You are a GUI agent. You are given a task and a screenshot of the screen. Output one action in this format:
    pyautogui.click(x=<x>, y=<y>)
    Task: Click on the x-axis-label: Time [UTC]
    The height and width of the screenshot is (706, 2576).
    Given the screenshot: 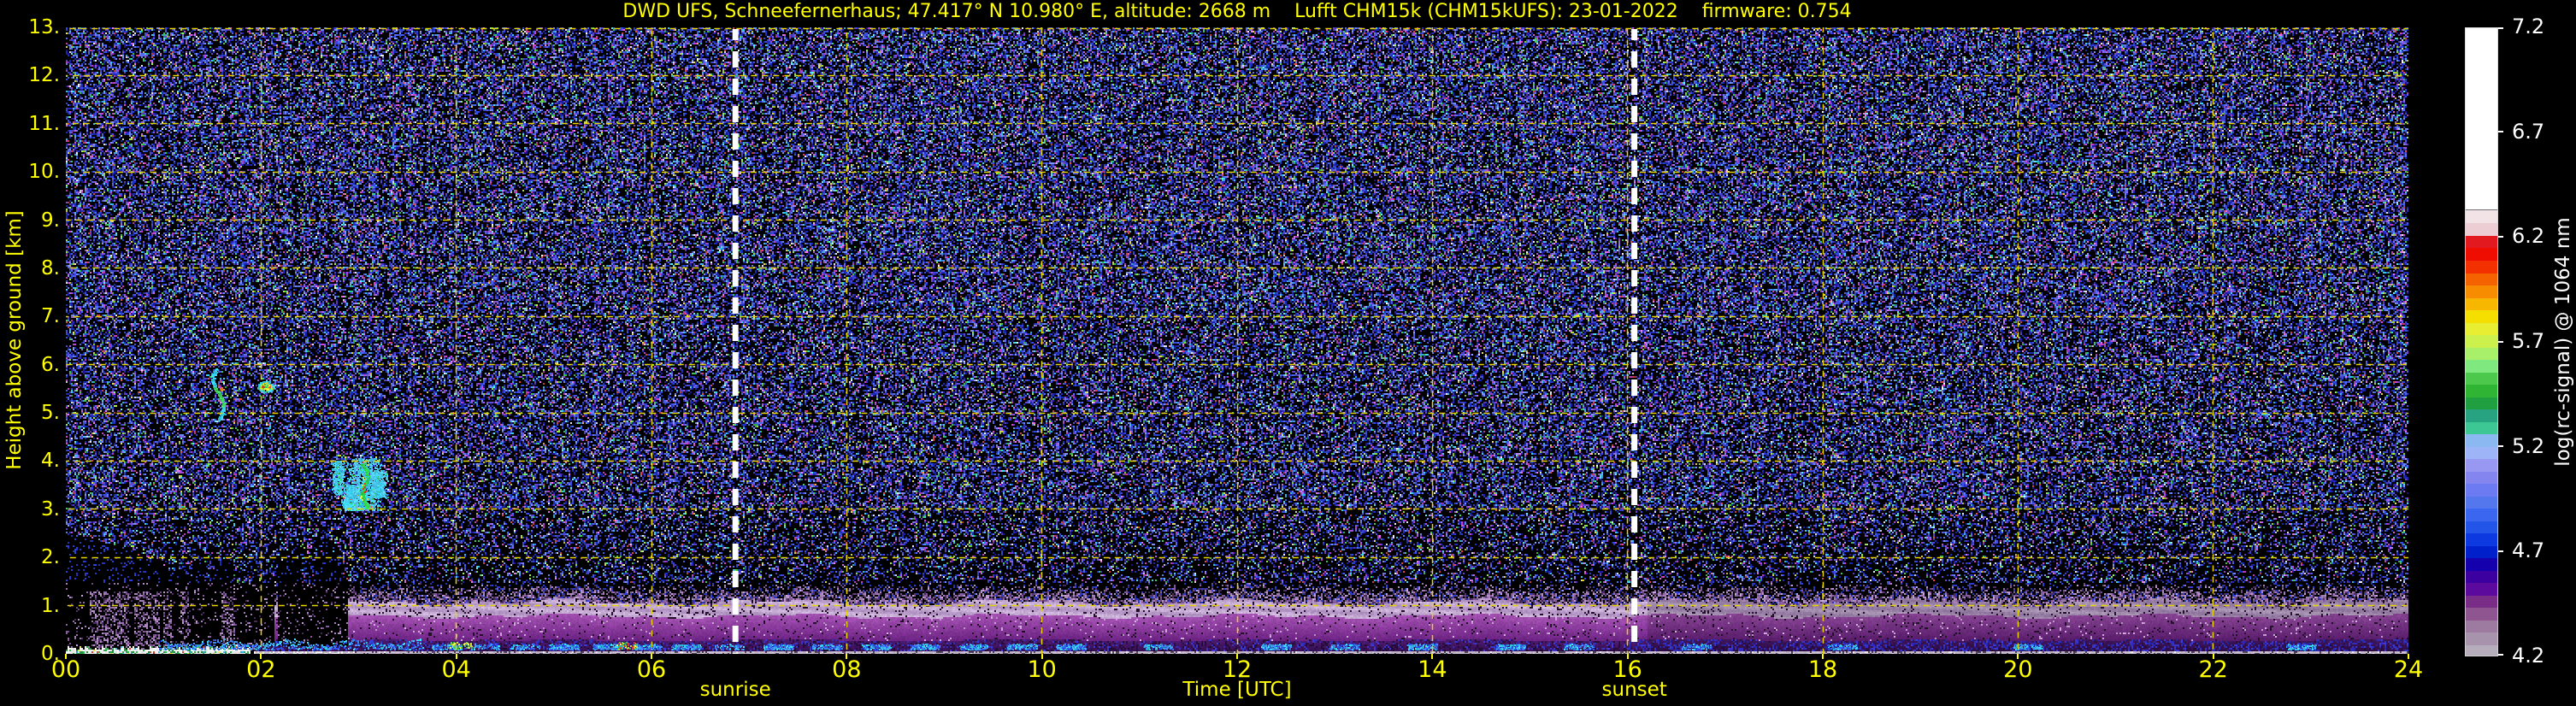 What is the action you would take?
    pyautogui.click(x=1237, y=690)
    